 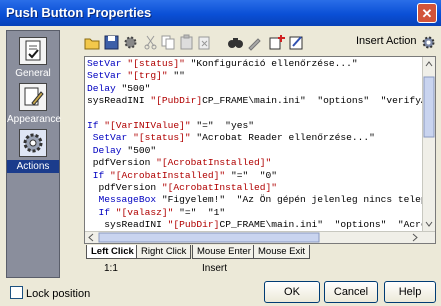 What do you see at coordinates (428, 144) in the screenshot?
I see `vertical-scrollbar` at bounding box center [428, 144].